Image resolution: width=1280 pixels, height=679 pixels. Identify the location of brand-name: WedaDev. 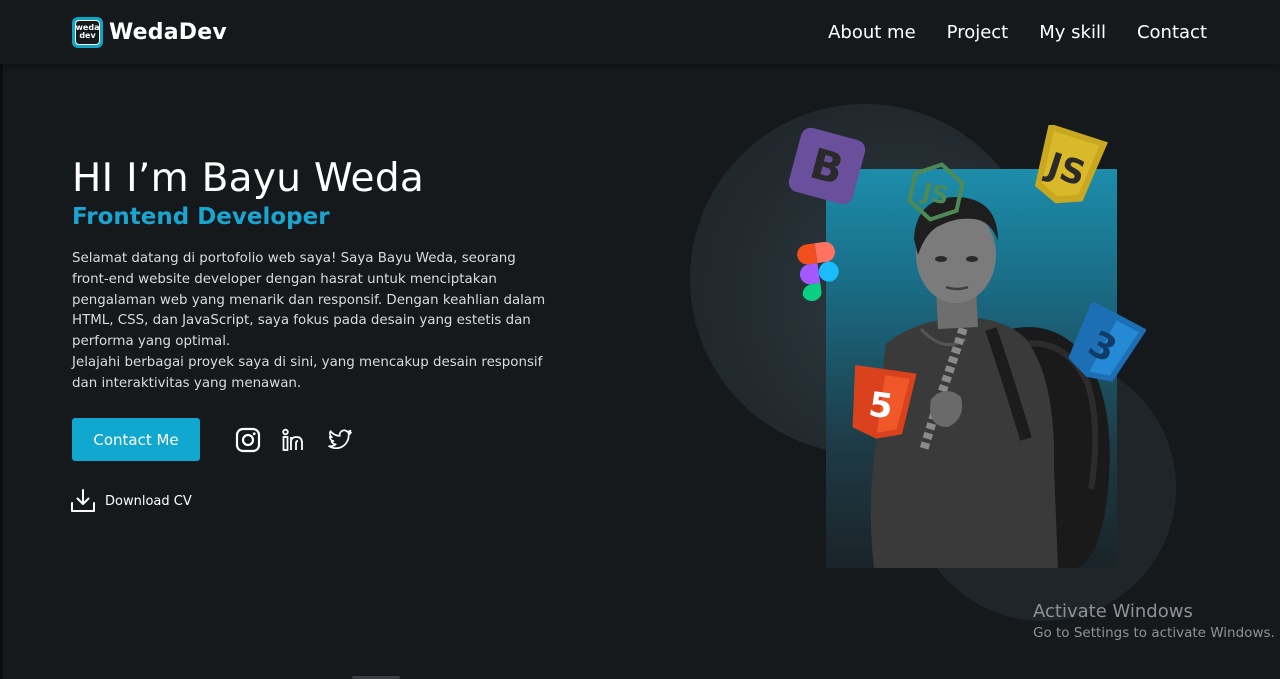
(168, 32).